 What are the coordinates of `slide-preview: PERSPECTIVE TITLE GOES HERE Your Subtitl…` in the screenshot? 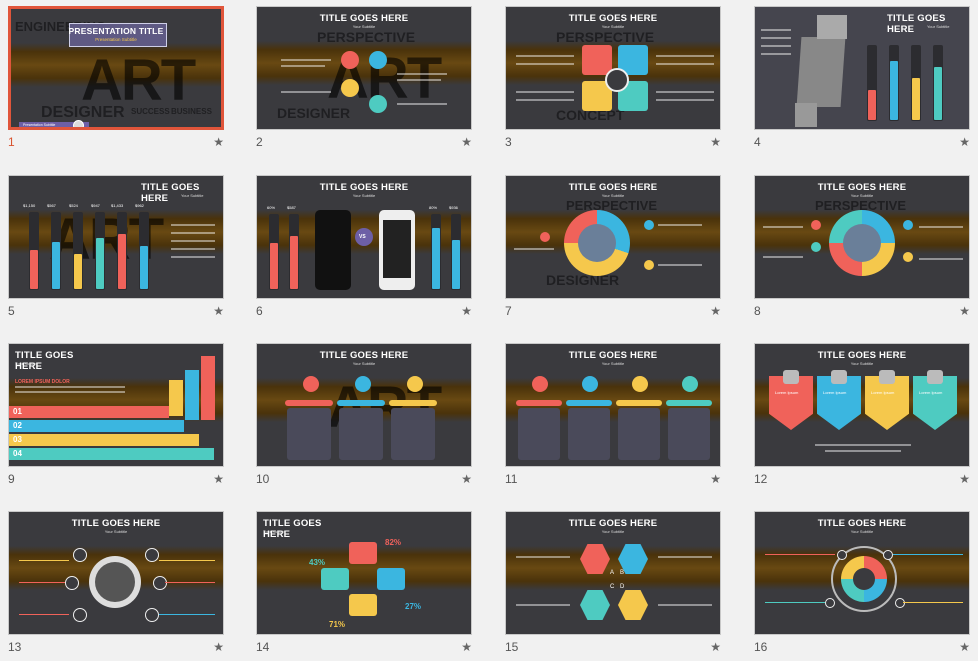 It's located at (862, 237).